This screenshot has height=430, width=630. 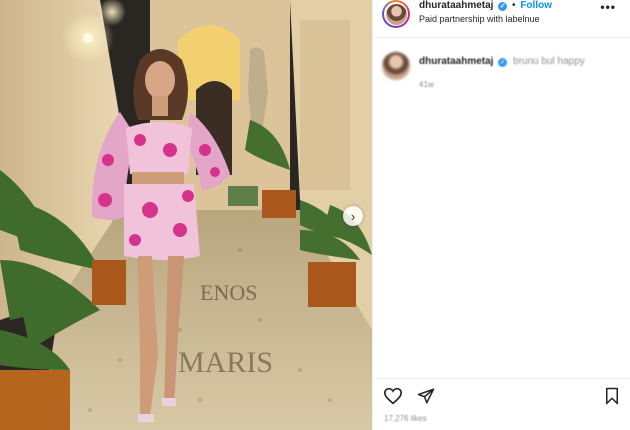 I want to click on likes-count: 17,276 likes, so click(x=405, y=418).